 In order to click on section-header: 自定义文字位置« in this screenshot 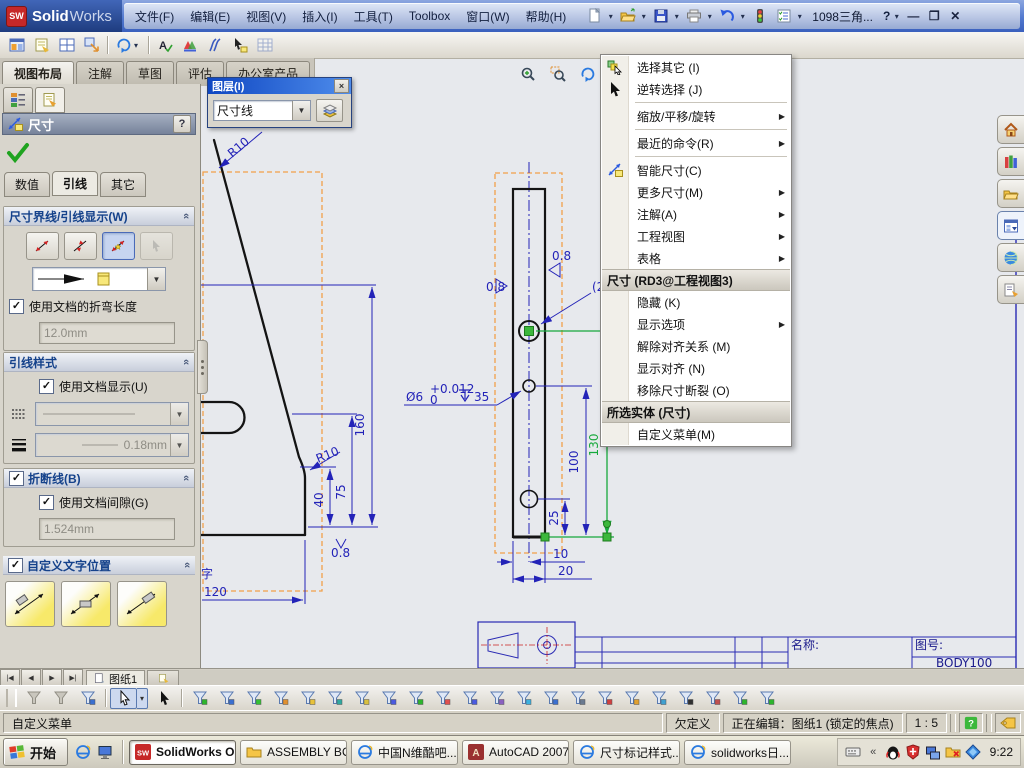, I will do `click(99, 565)`.